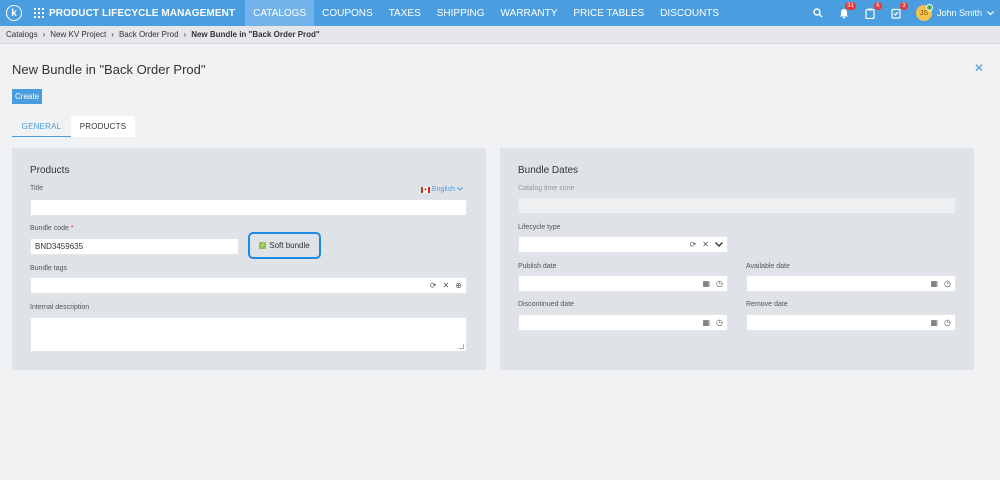 The image size is (1000, 480). What do you see at coordinates (280, 13) in the screenshot?
I see `nav-catalogs: CATALOGS` at bounding box center [280, 13].